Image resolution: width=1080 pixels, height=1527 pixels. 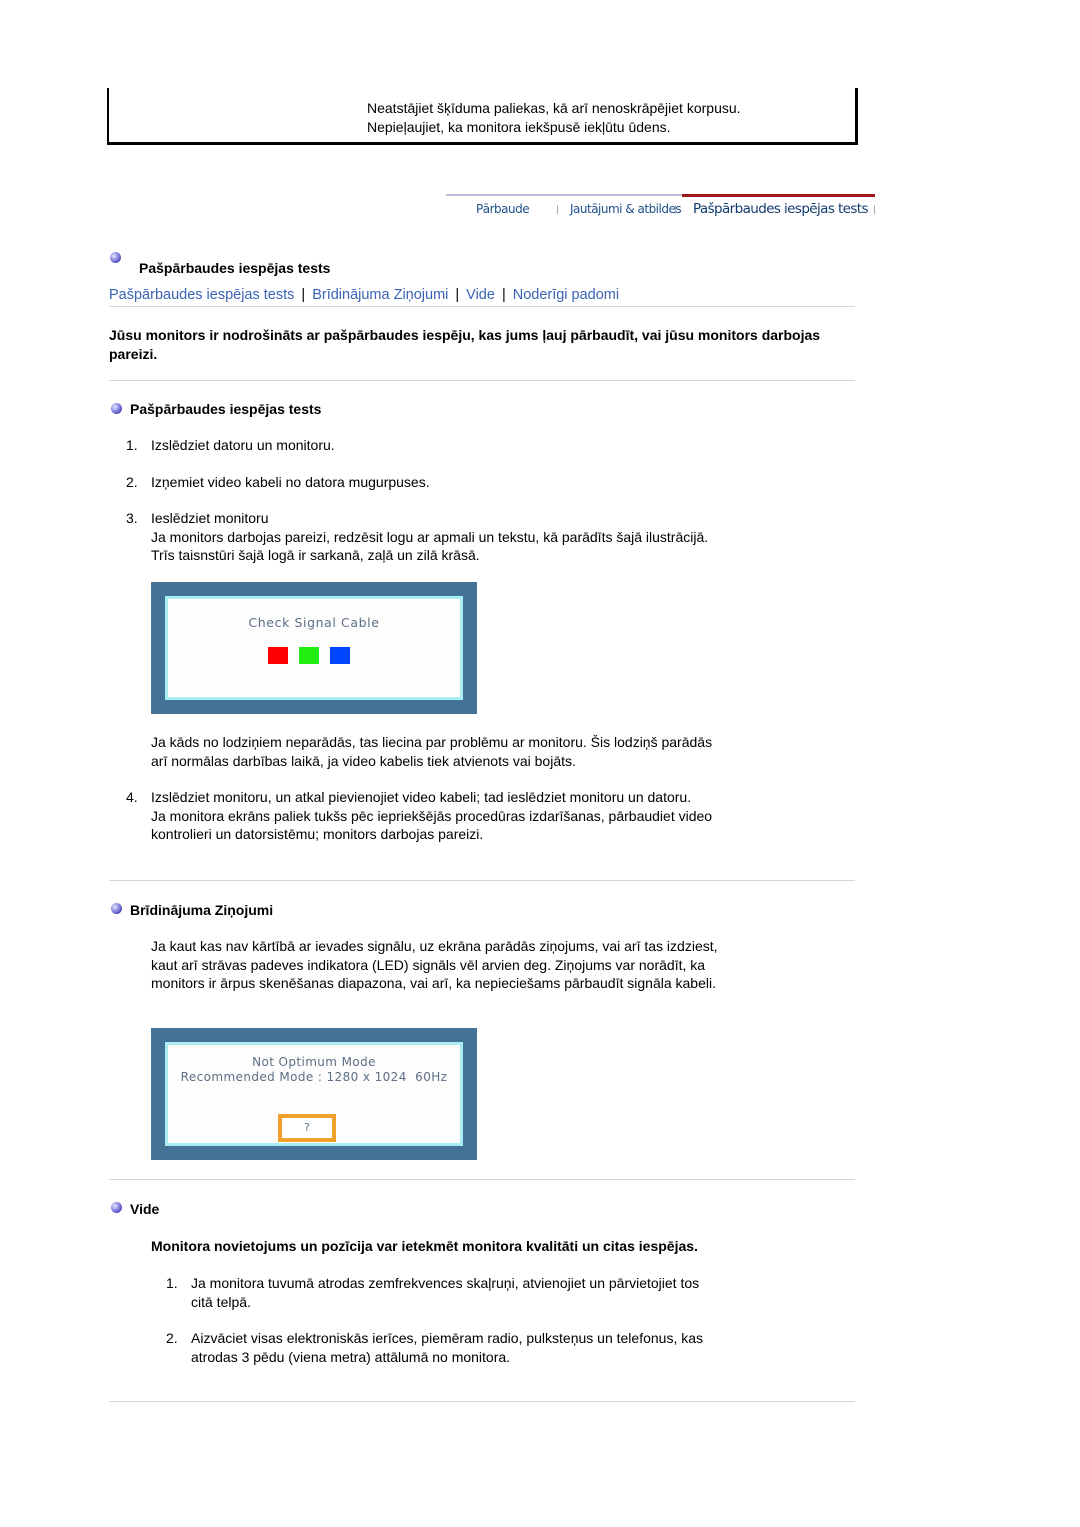 What do you see at coordinates (314, 1077) in the screenshot?
I see `osd-line2: Recommended Mode : 1280 x 1024 60Hz` at bounding box center [314, 1077].